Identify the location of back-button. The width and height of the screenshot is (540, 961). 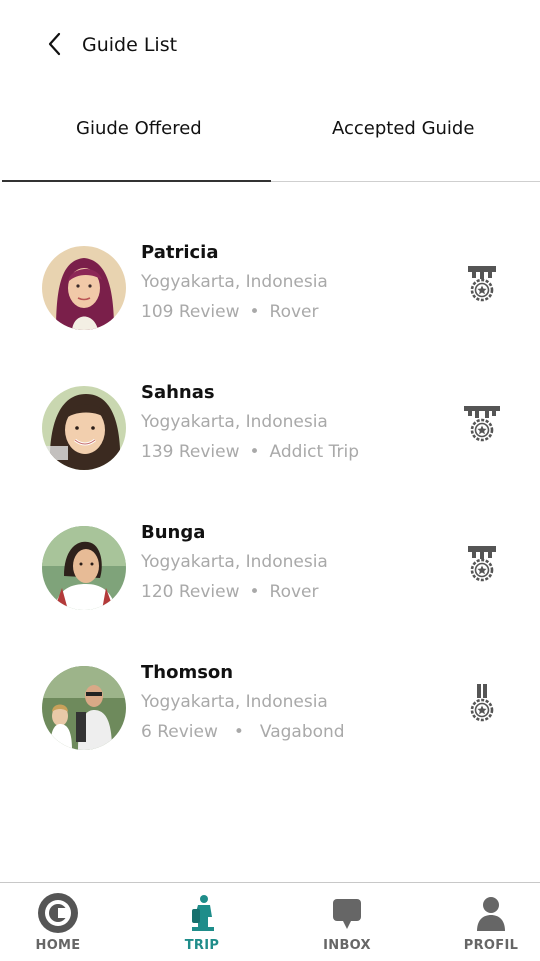
(56, 45).